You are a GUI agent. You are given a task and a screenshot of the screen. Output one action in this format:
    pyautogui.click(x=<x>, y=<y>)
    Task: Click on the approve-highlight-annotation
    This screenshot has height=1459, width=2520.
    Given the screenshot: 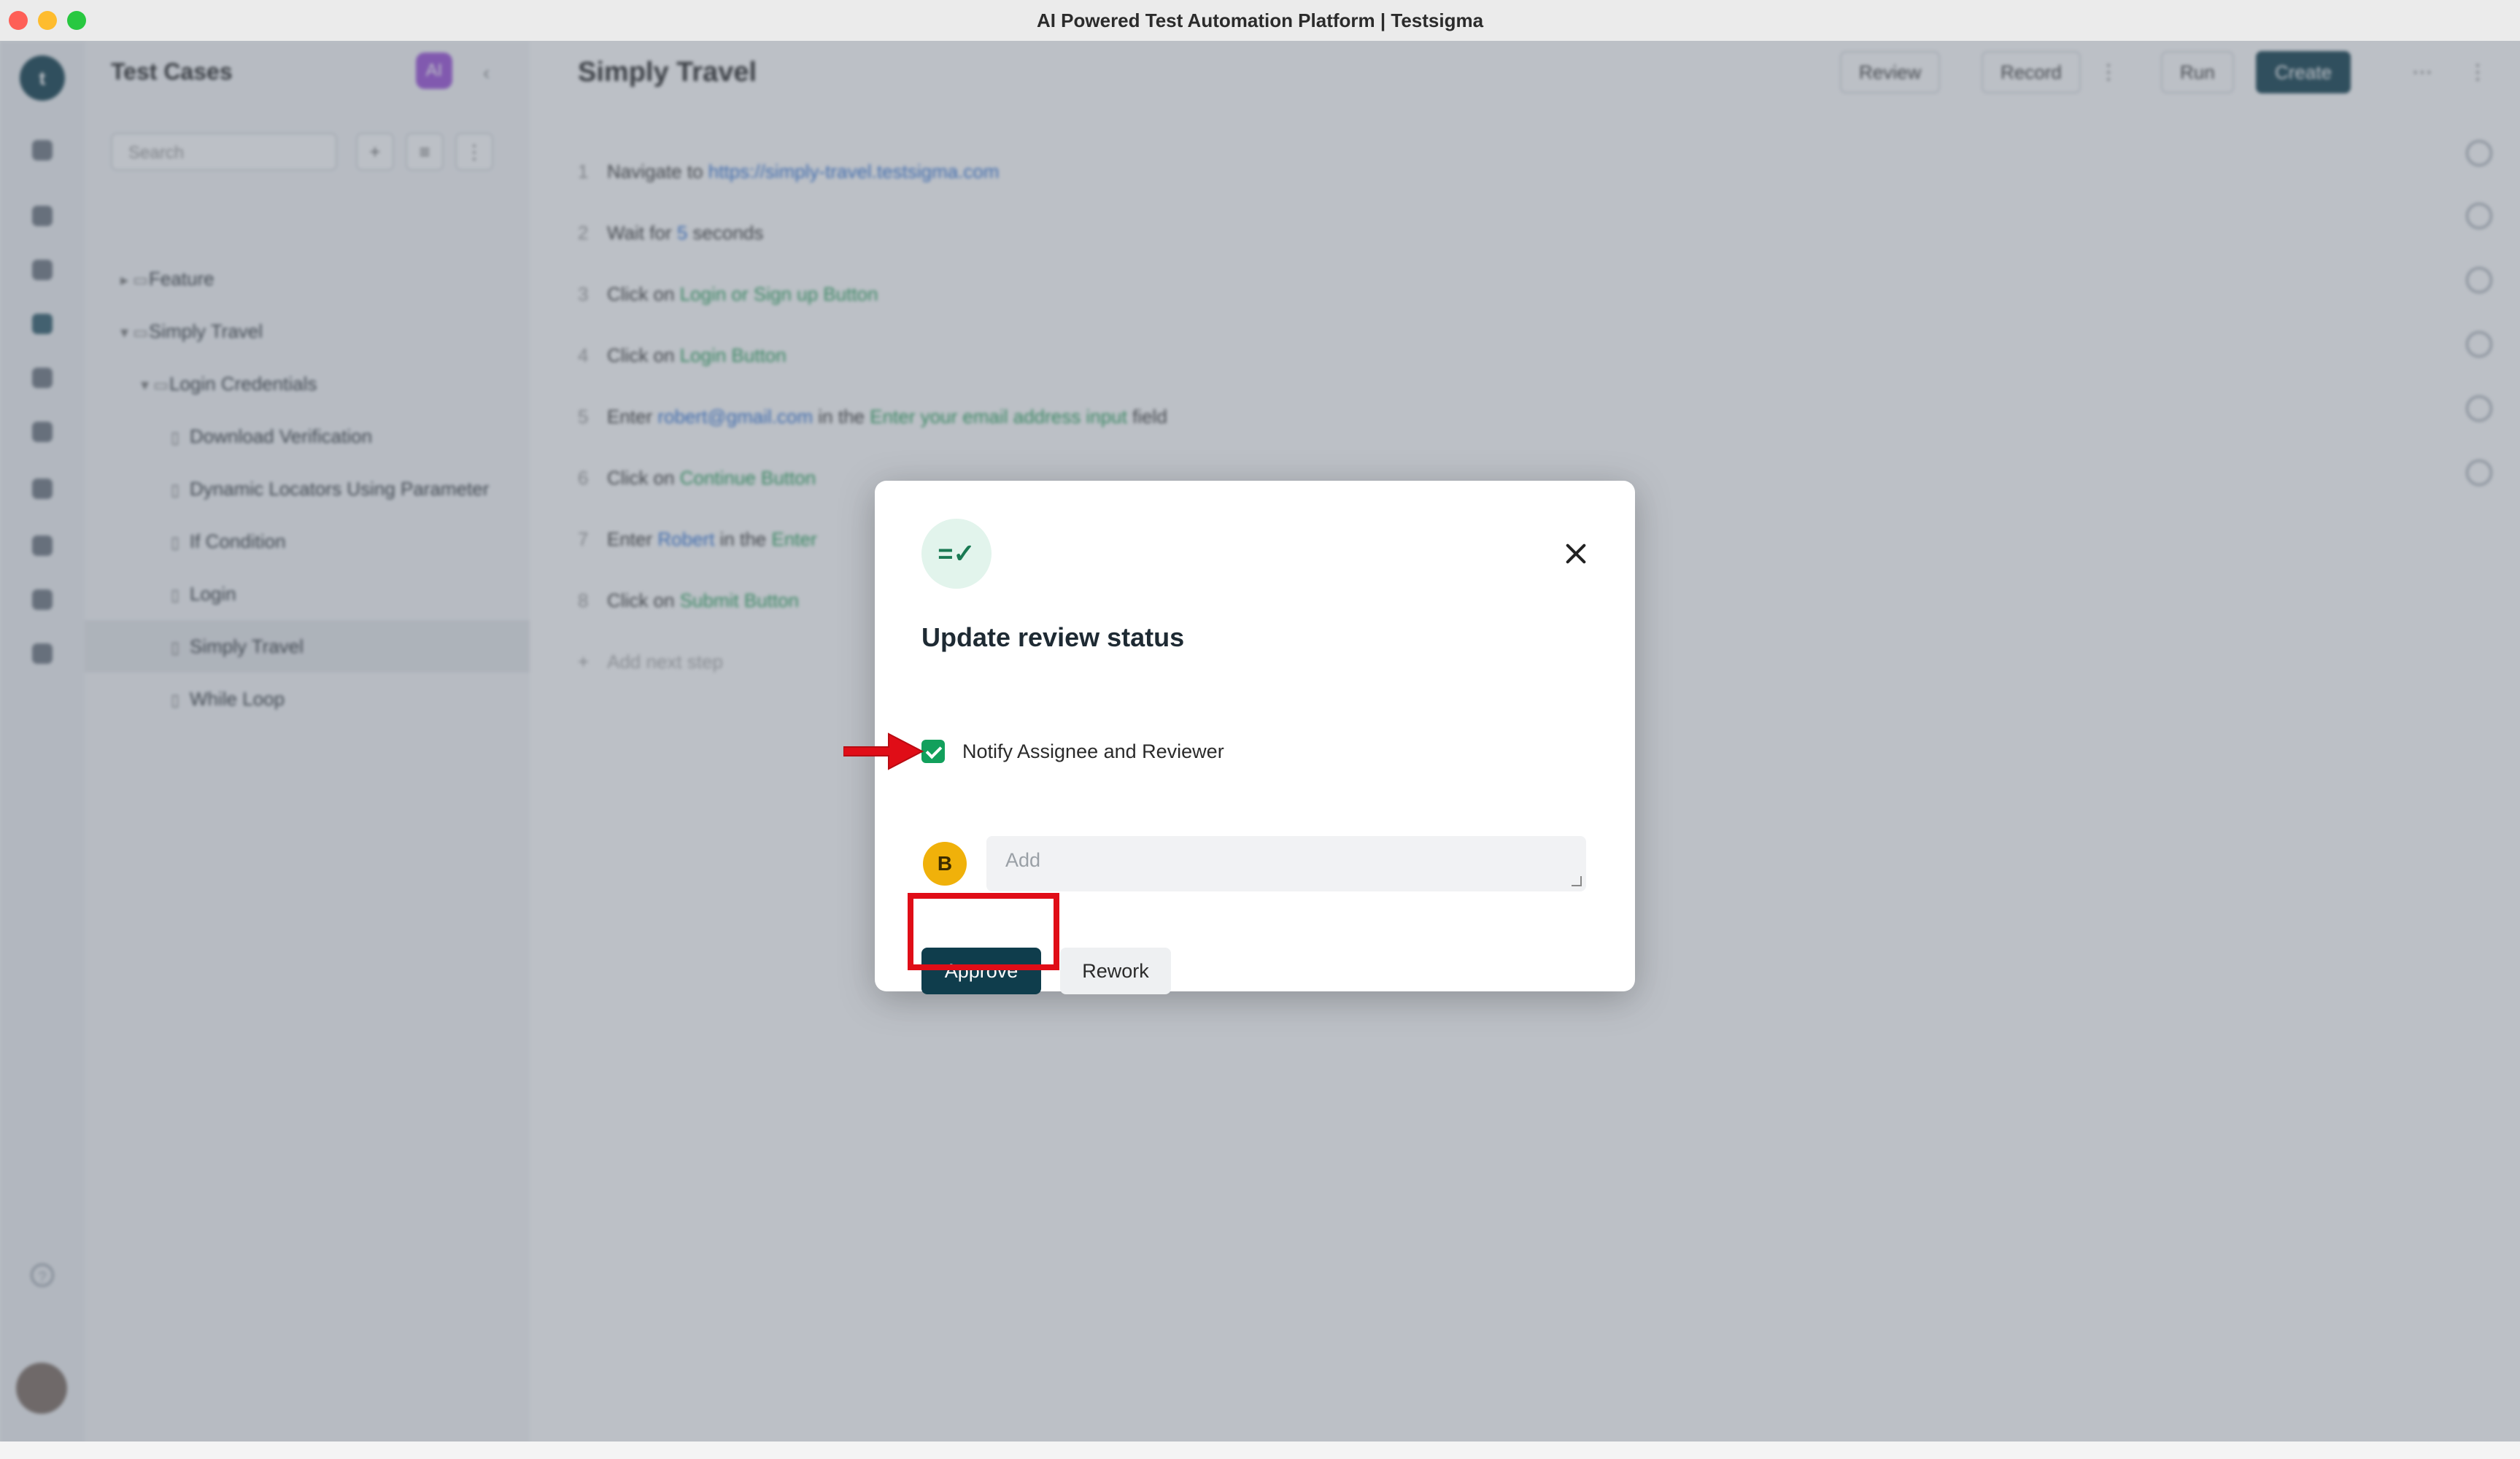 What is the action you would take?
    pyautogui.click(x=983, y=931)
    